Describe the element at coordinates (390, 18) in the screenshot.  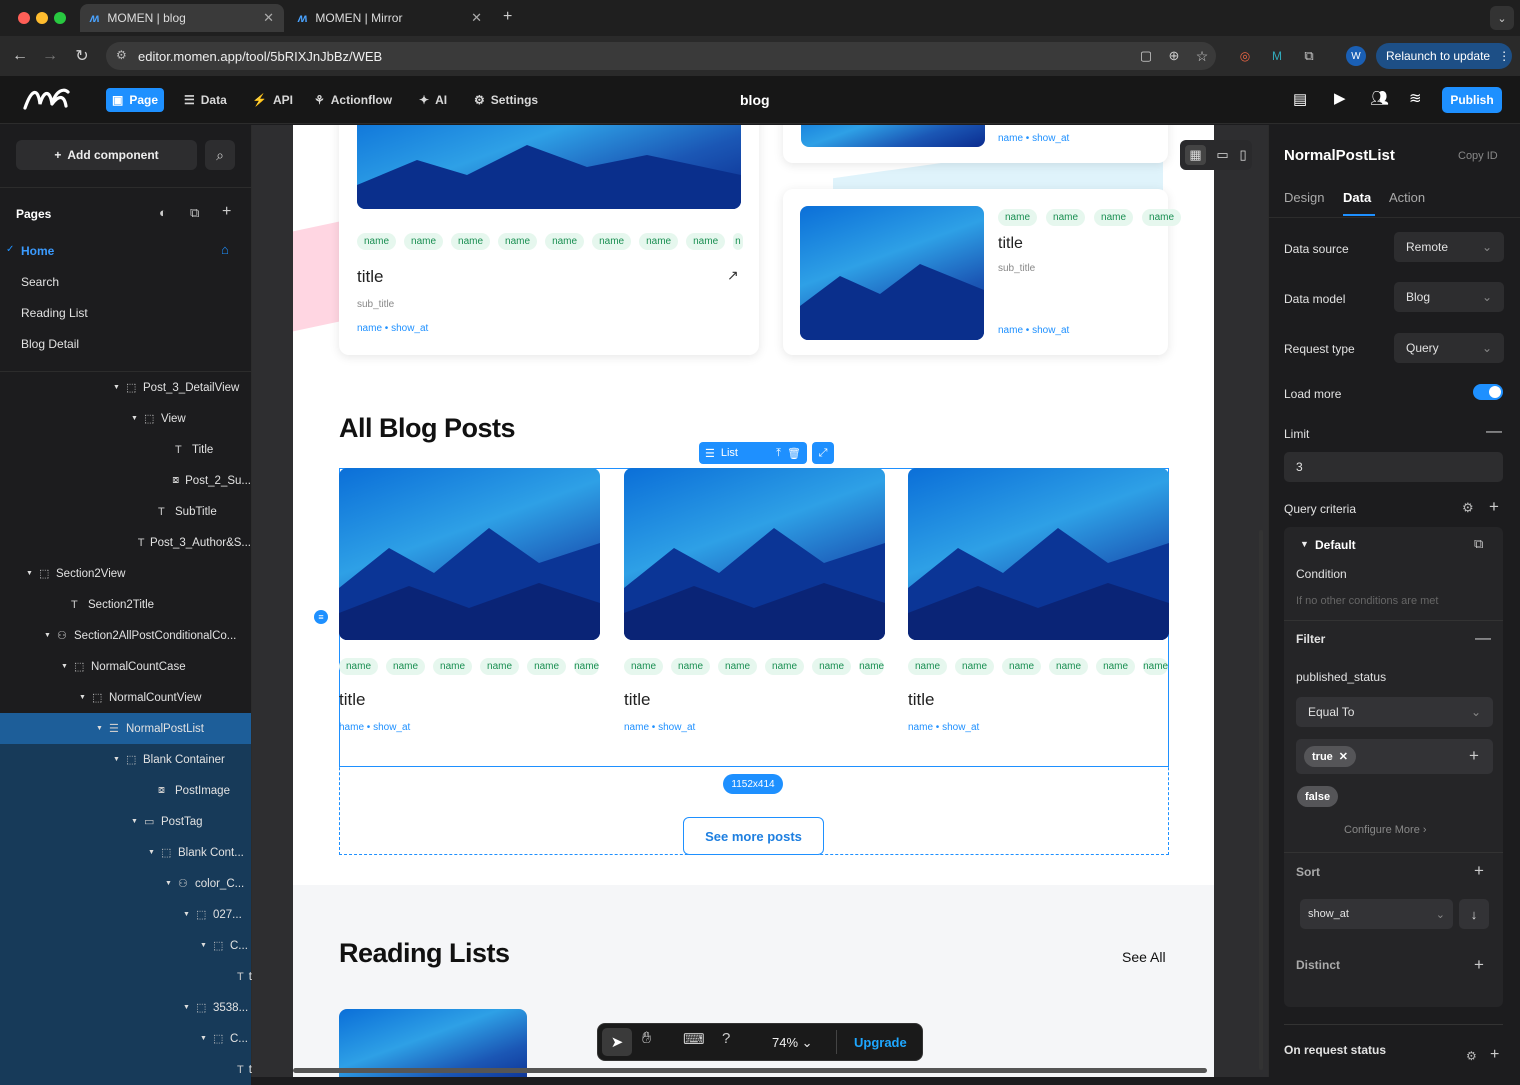
I see `browser-tab: ʍ MOMEN | Mirror ✕` at that location.